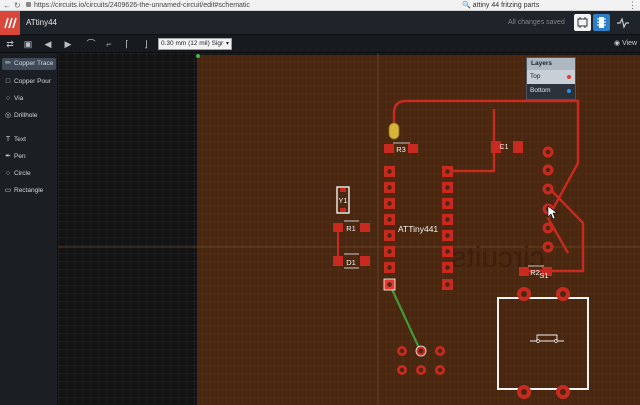 The height and width of the screenshot is (405, 640). I want to click on chip-label: ATTiny441, so click(418, 229).